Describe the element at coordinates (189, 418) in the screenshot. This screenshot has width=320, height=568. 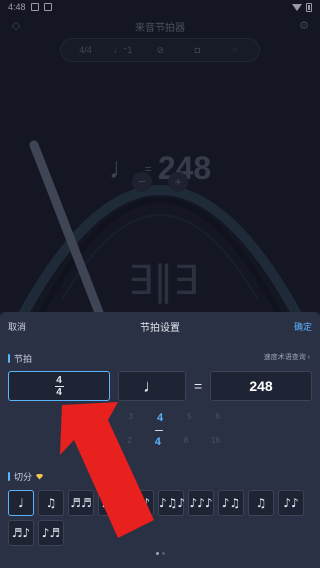
I see `picker-option: 5` at that location.